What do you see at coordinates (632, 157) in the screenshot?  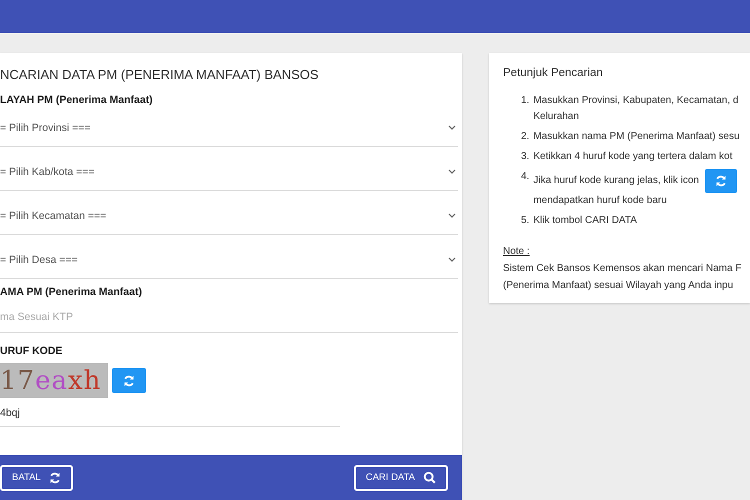 I see `step-text: Ketikkan 4 huruf kode yang tertera dalam kot` at bounding box center [632, 157].